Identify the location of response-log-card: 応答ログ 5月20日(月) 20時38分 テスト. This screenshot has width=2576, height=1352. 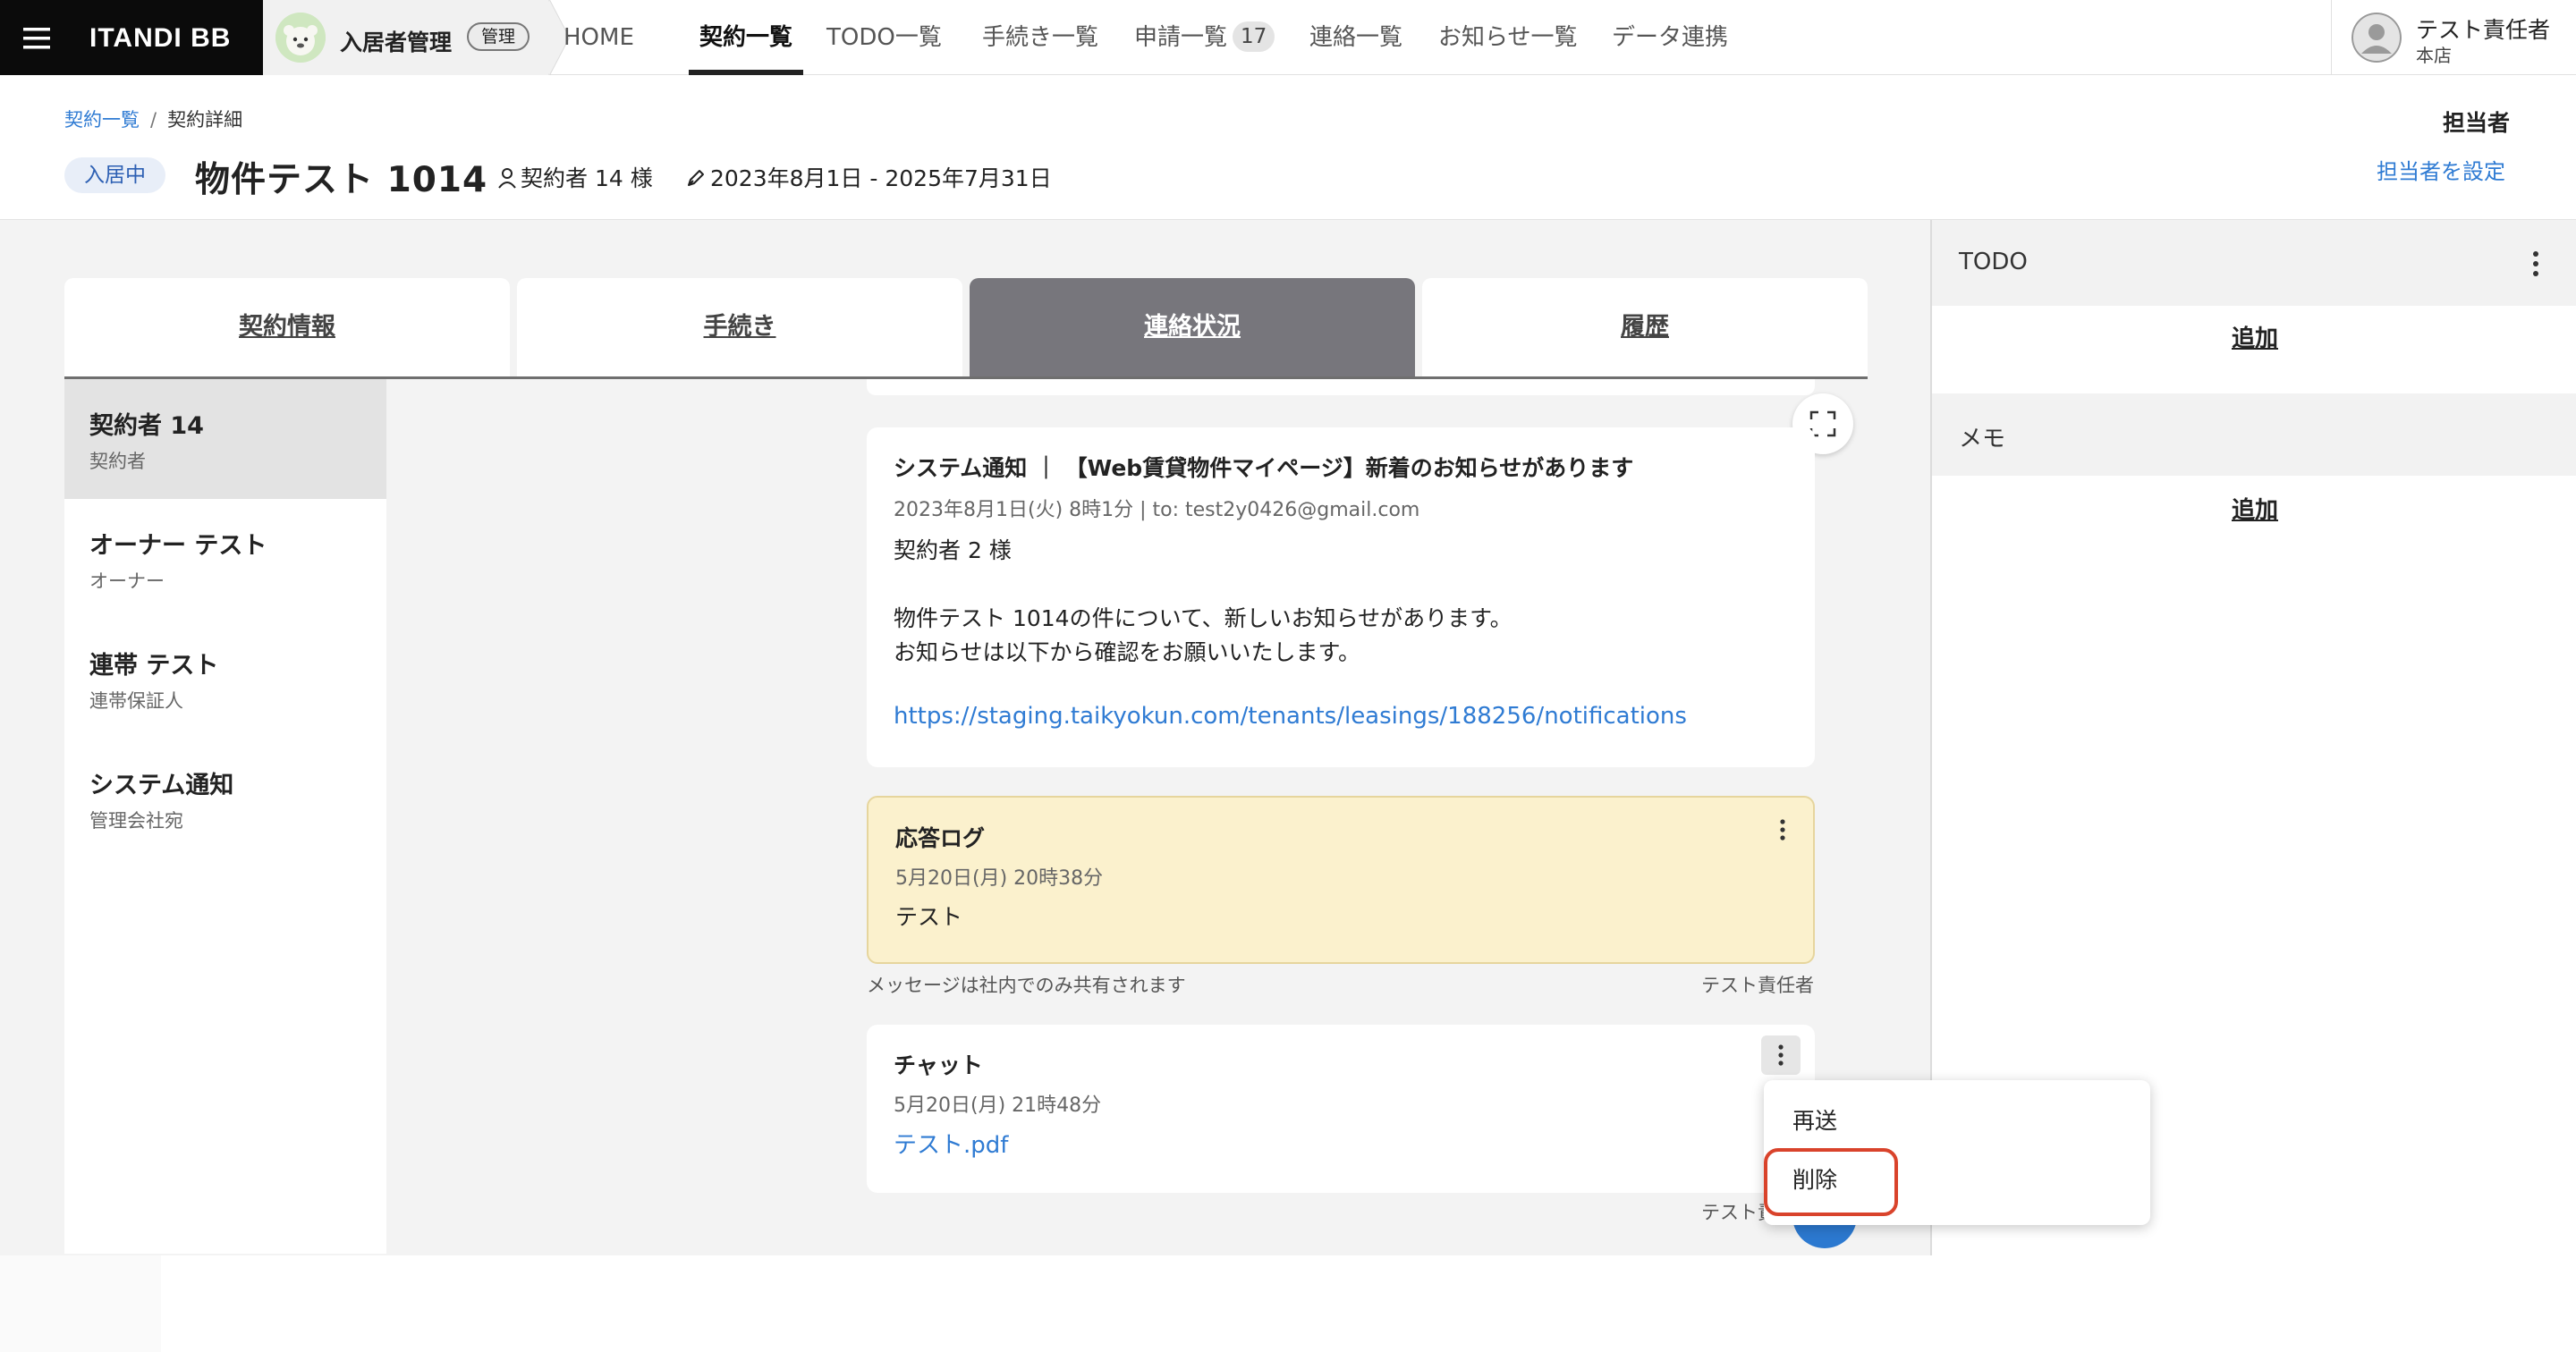
(1341, 880).